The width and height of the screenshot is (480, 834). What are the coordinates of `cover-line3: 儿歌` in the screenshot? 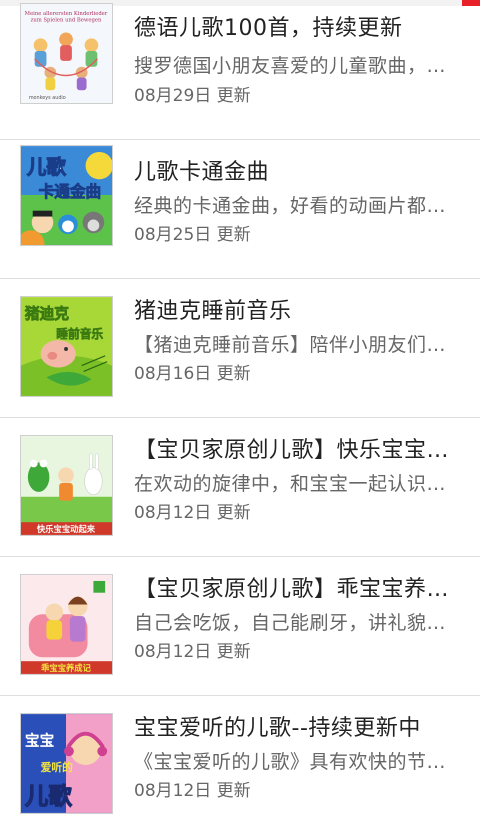 It's located at (48, 796).